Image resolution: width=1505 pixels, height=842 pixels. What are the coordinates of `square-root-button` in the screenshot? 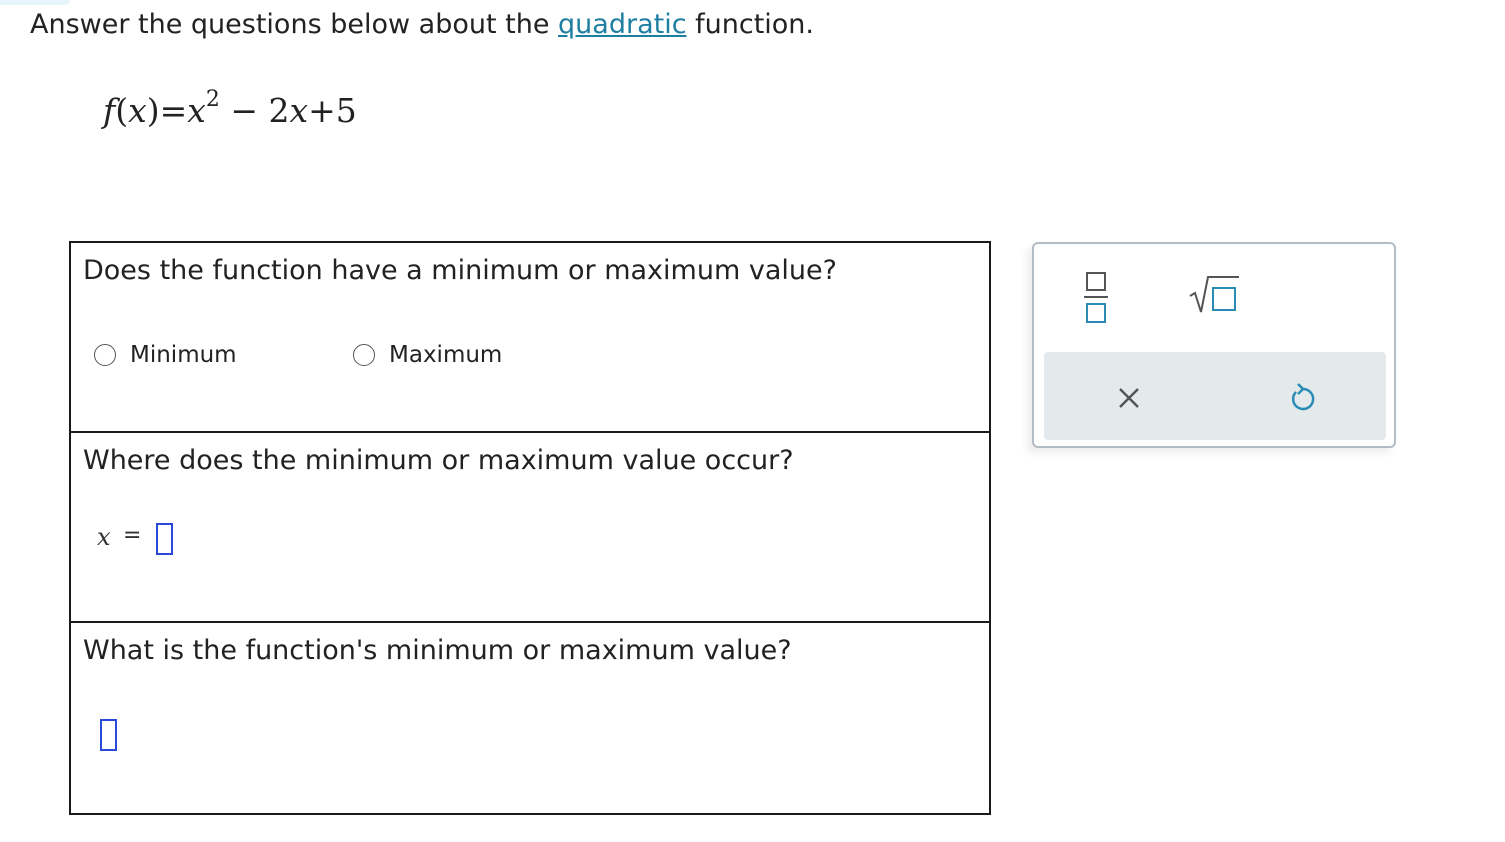 It's located at (1214, 297).